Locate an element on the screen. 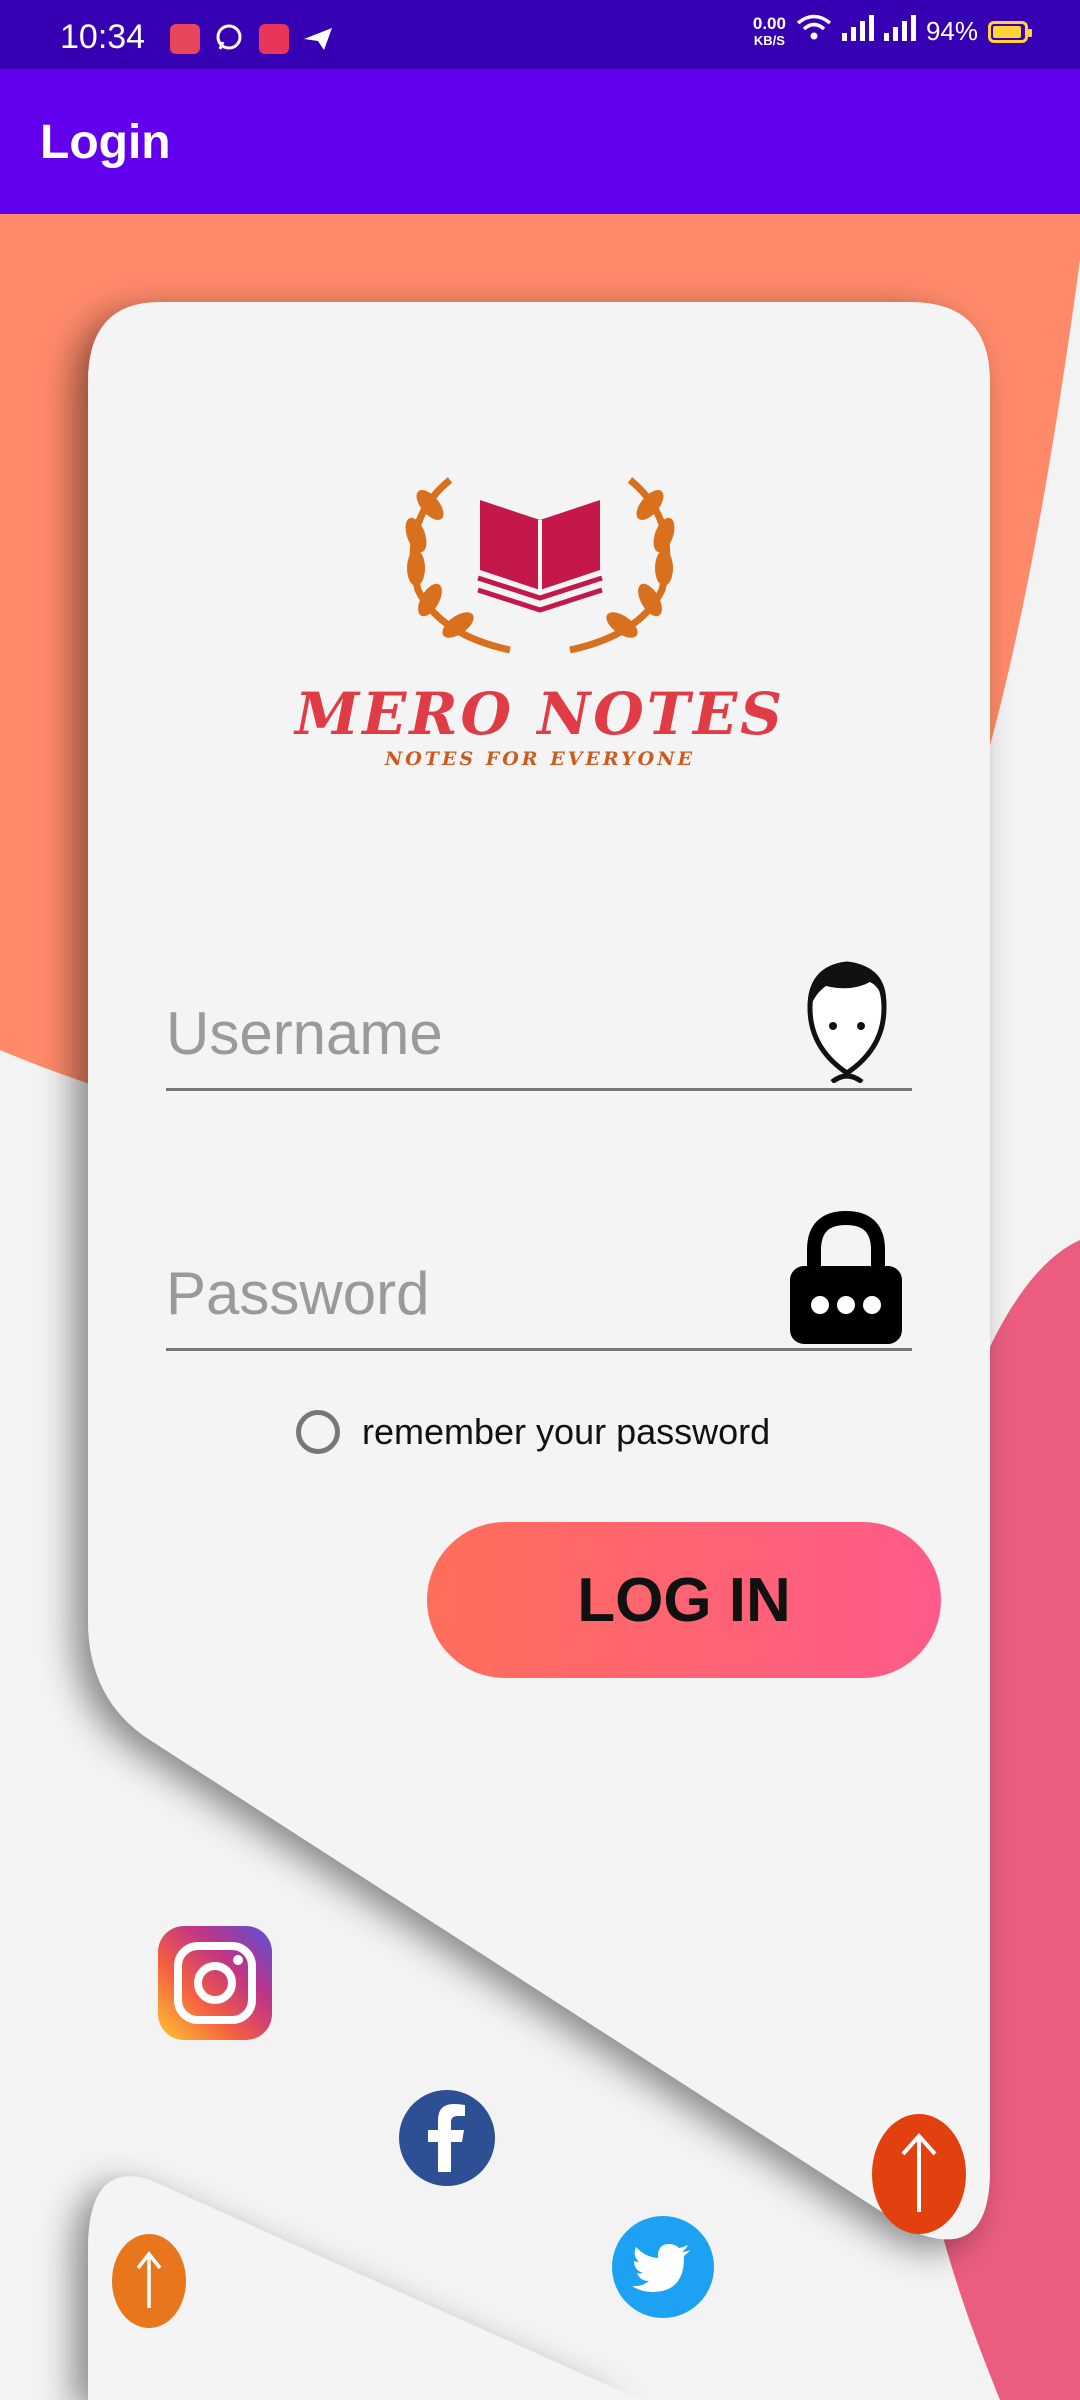 This screenshot has height=2400, width=1080. facebook-icon is located at coordinates (447, 2140).